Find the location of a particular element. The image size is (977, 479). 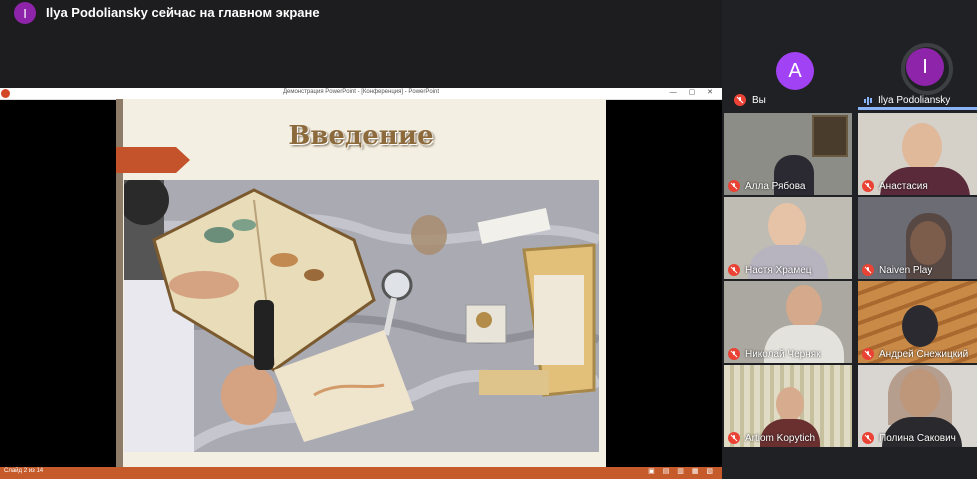

video-tile-name-row: Настя Храмец is located at coordinates (770, 270).